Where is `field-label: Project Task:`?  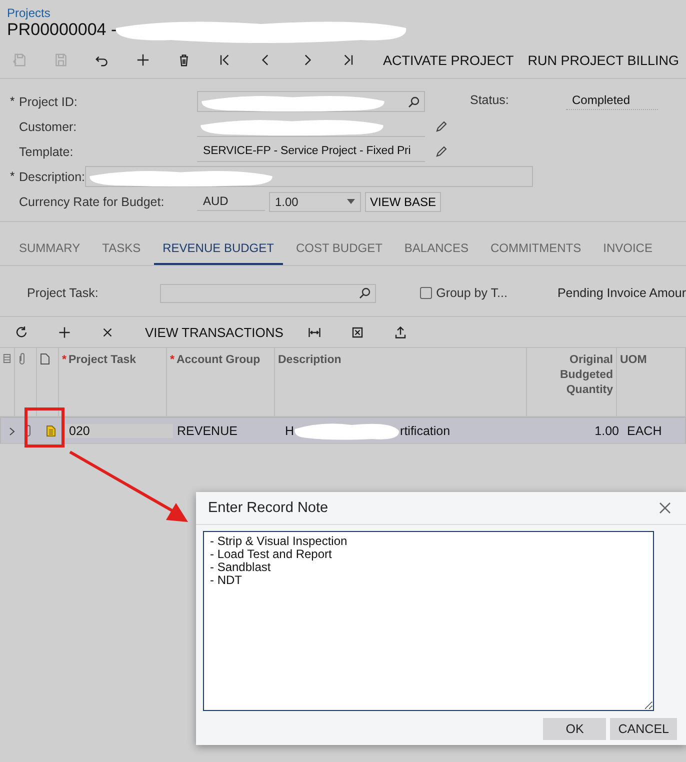 field-label: Project Task: is located at coordinates (63, 293).